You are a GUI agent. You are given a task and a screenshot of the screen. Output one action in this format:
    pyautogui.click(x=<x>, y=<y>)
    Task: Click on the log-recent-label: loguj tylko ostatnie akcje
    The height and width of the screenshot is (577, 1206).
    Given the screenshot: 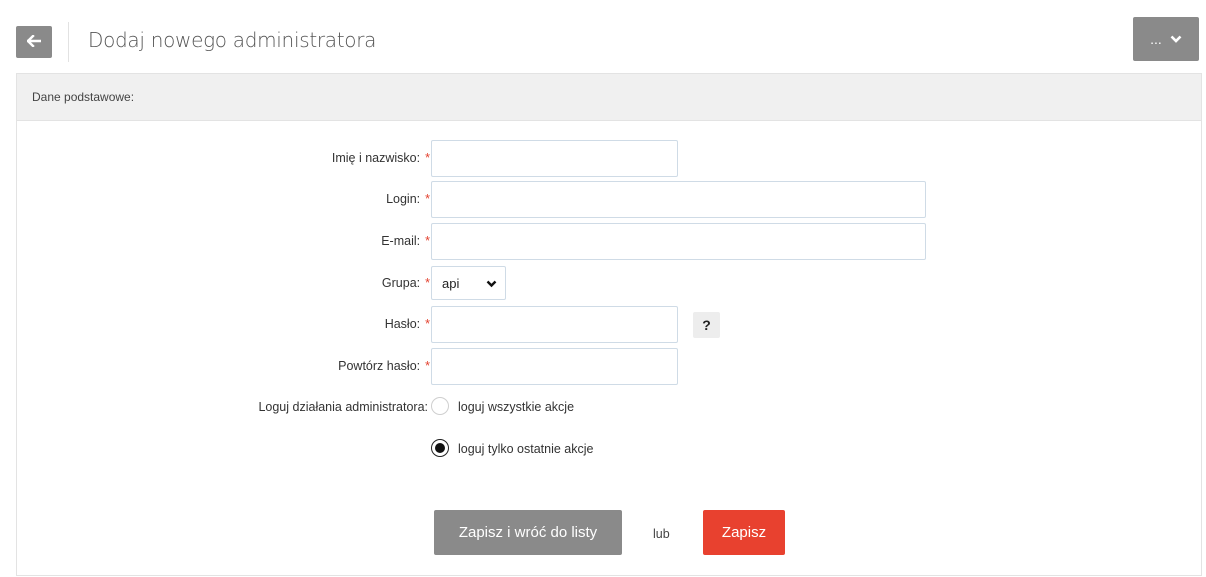 What is the action you would take?
    pyautogui.click(x=526, y=449)
    